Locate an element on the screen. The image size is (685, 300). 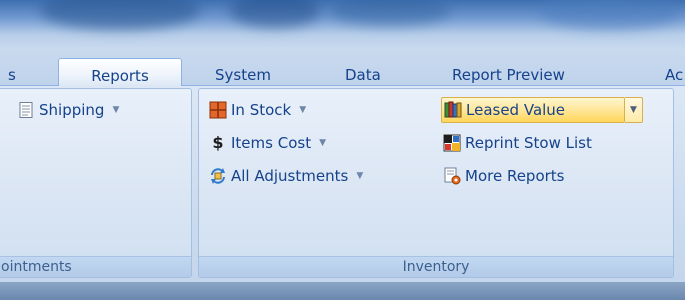
tab-appointments: s is located at coordinates (12, 75).